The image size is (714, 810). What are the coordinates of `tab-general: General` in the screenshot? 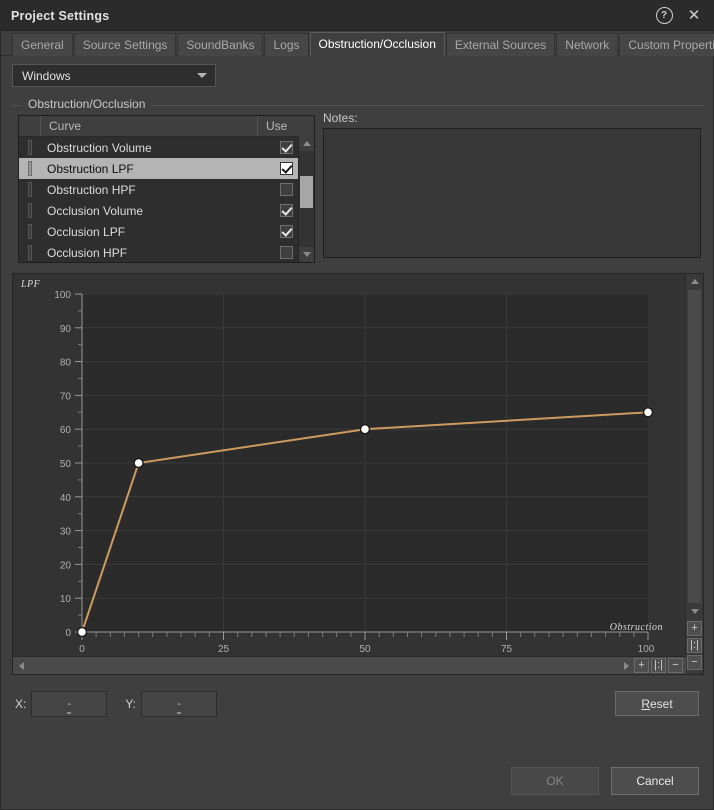 It's located at (42, 44).